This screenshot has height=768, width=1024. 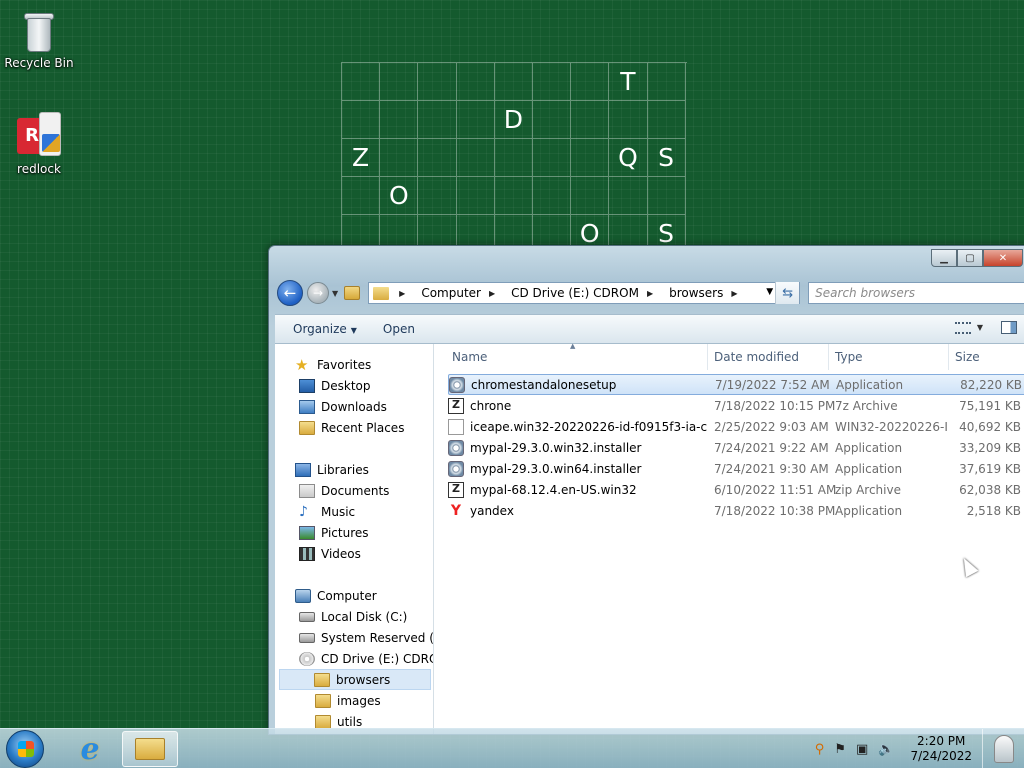 I want to click on refresh-button: ⇆, so click(x=787, y=293).